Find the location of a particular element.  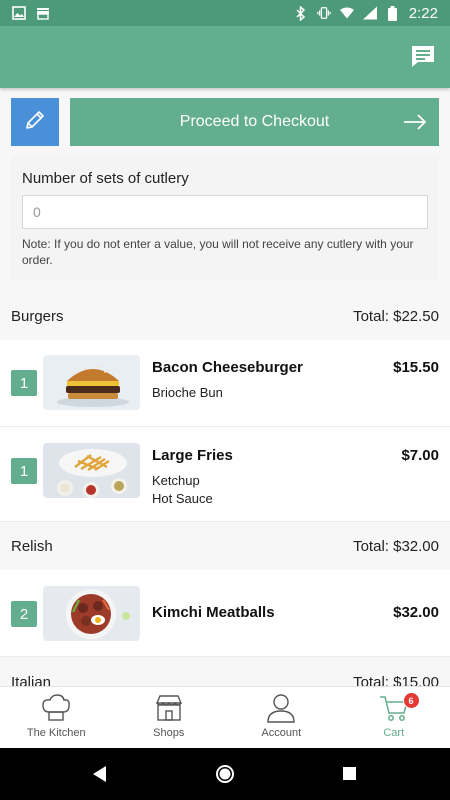

bacon-cheeseburger-image is located at coordinates (91, 382).